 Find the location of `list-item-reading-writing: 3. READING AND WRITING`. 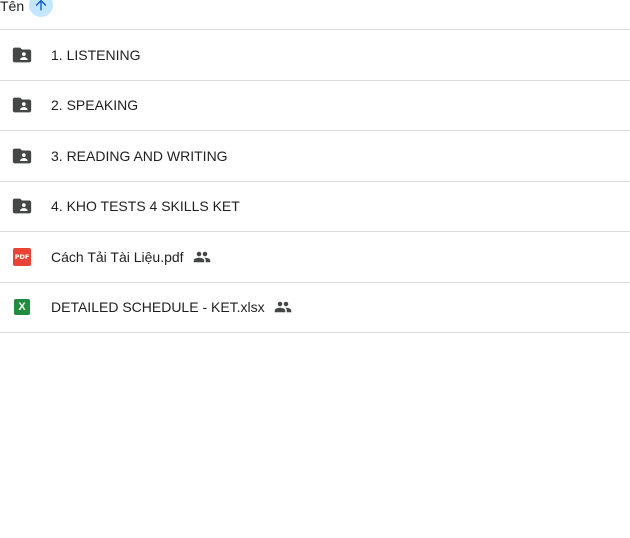

list-item-reading-writing: 3. READING AND WRITING is located at coordinates (315, 156).